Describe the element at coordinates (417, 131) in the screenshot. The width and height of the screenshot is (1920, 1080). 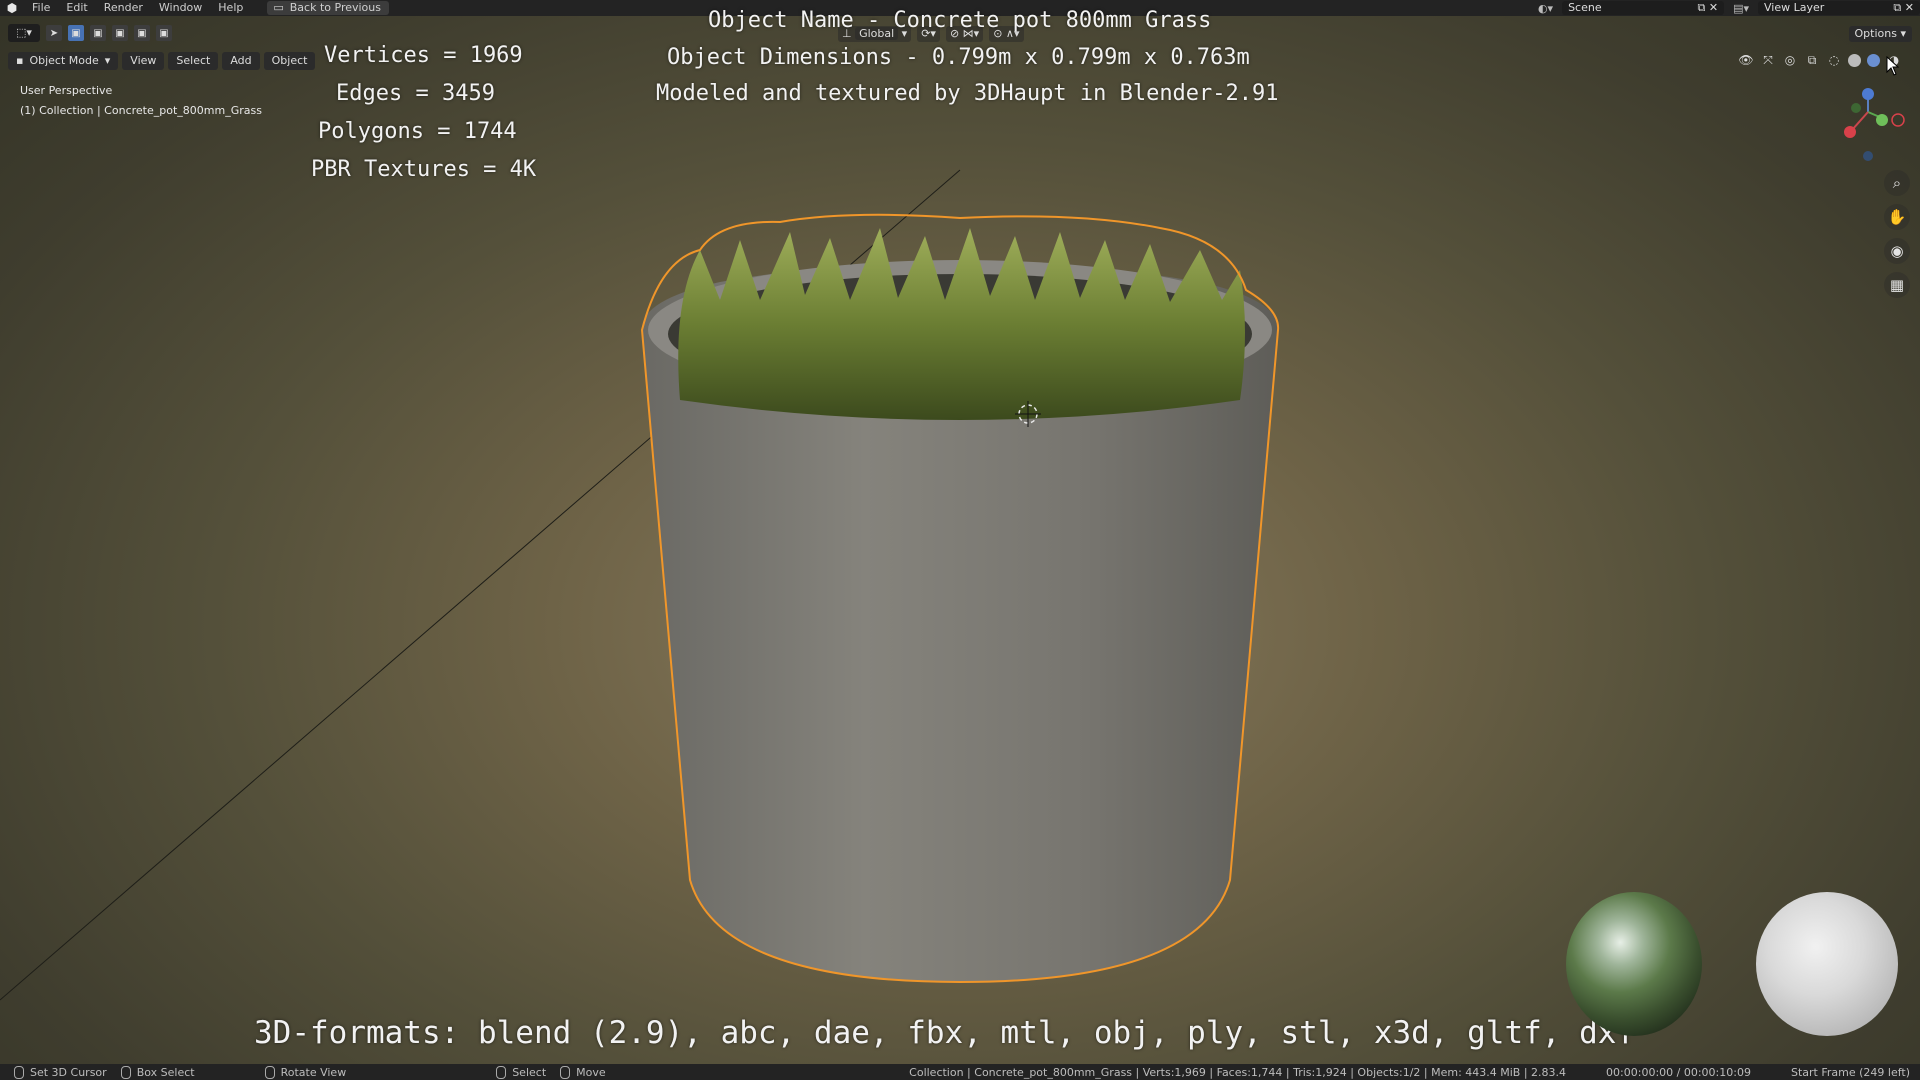
I see `polygons-stat: Polygons = 1744` at that location.